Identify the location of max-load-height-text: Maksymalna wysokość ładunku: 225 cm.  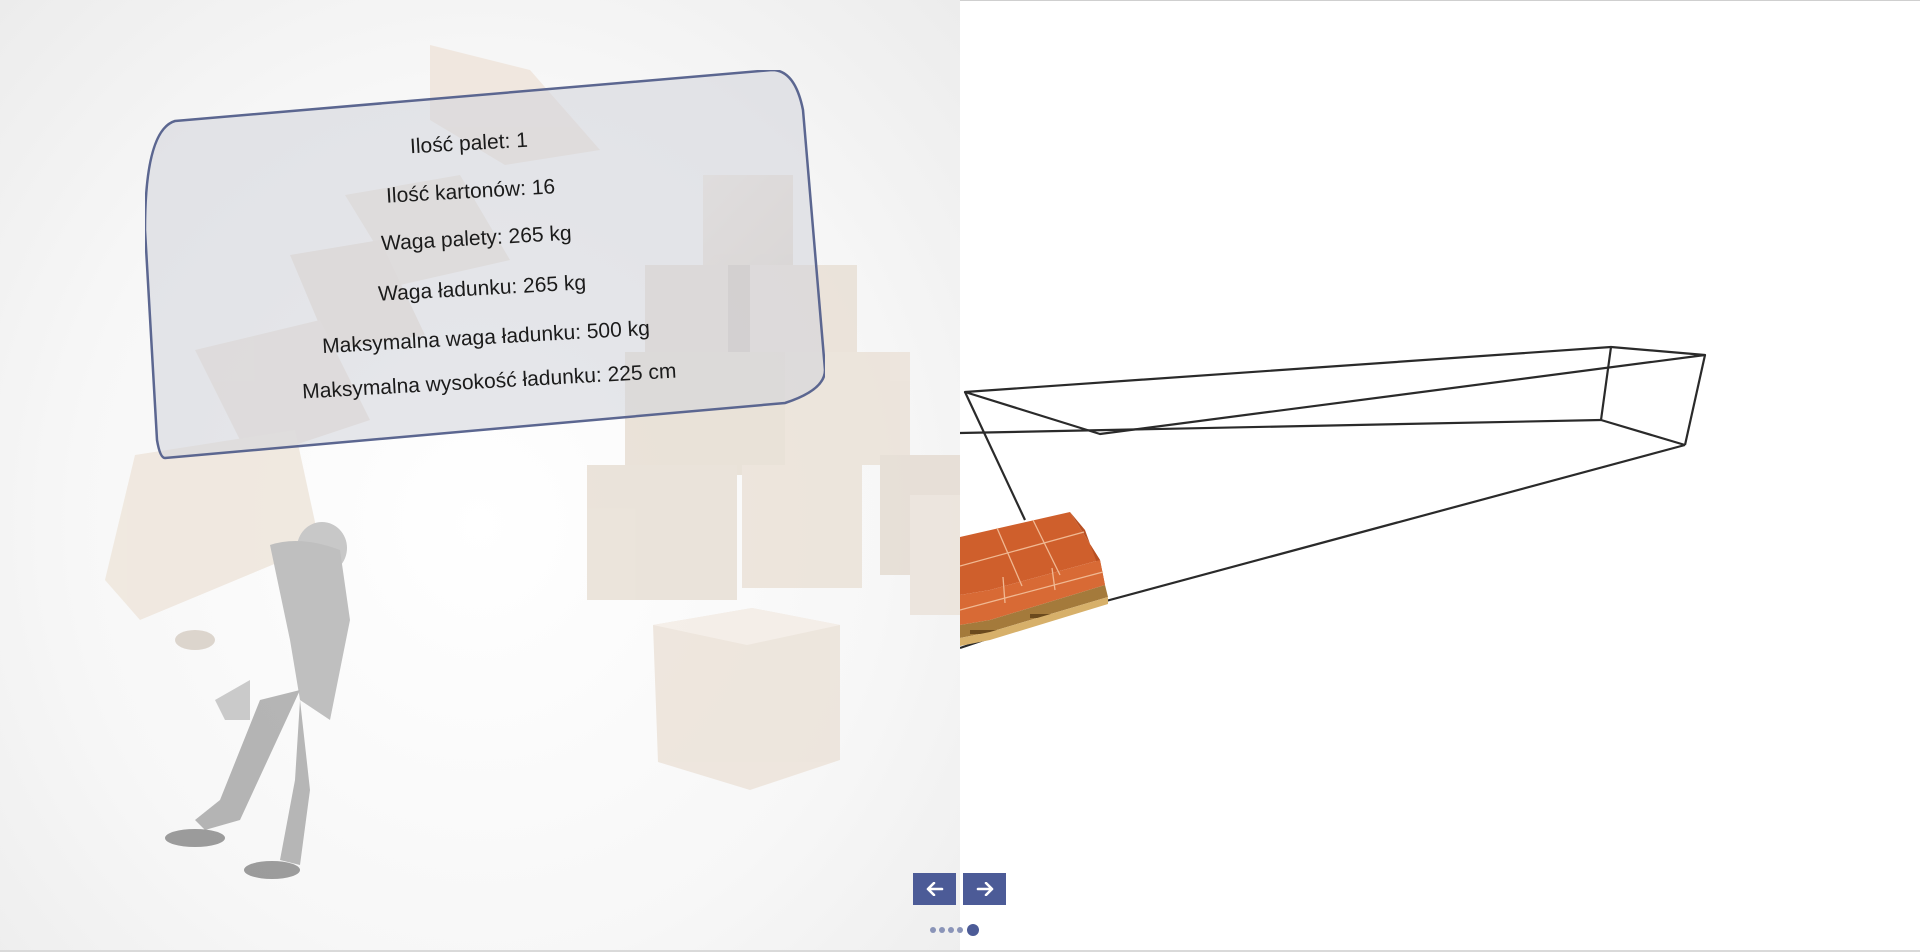
(489, 381).